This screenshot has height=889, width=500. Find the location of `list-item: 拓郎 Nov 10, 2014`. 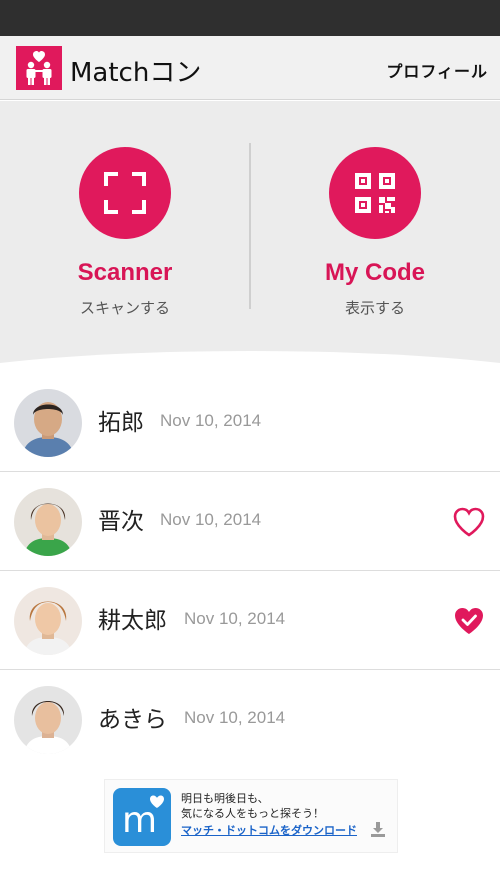

list-item: 拓郎 Nov 10, 2014 is located at coordinates (250, 422).